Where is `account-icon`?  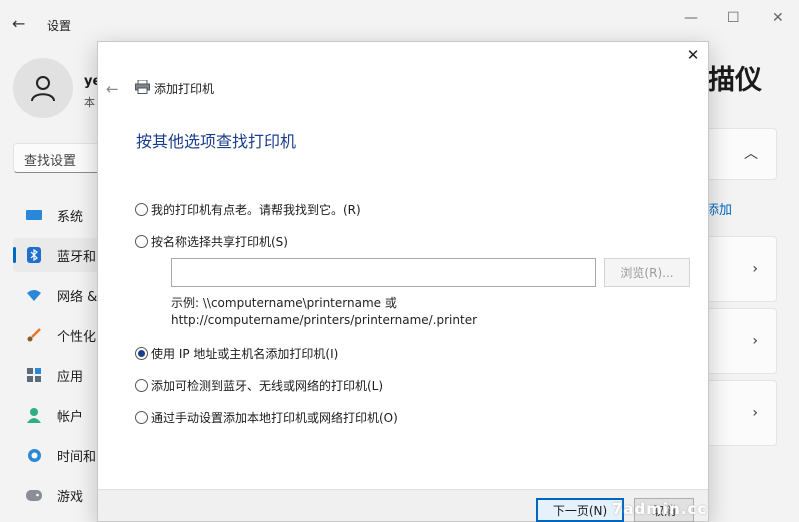 account-icon is located at coordinates (34, 415).